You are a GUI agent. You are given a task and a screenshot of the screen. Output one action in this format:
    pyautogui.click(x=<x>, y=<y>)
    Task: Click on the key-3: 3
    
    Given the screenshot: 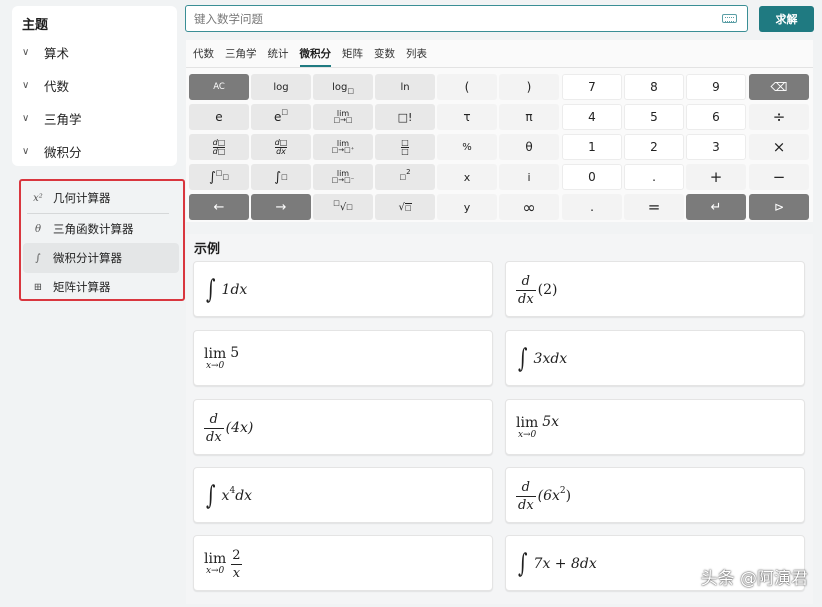 What is the action you would take?
    pyautogui.click(x=716, y=147)
    